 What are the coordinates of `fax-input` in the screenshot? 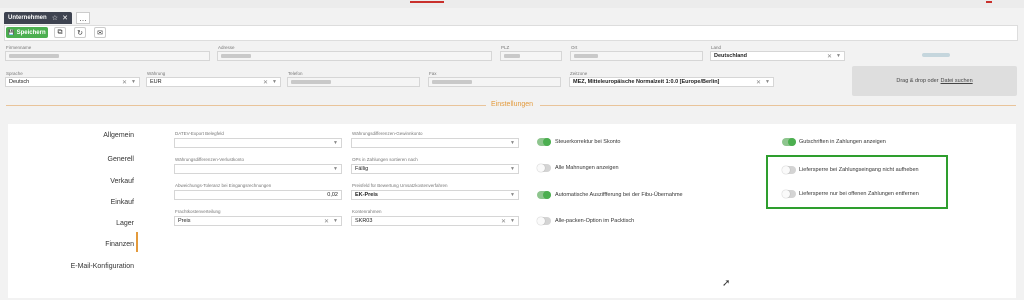 It's located at (494, 82).